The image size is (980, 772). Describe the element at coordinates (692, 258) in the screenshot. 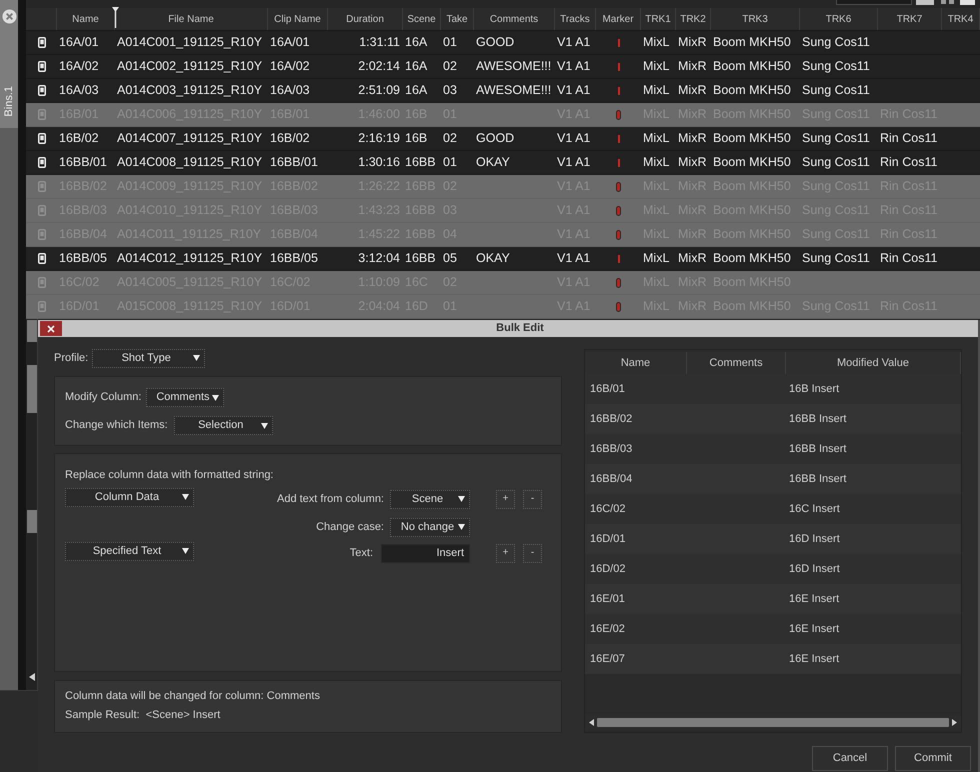

I see `table-cell: MixR` at that location.